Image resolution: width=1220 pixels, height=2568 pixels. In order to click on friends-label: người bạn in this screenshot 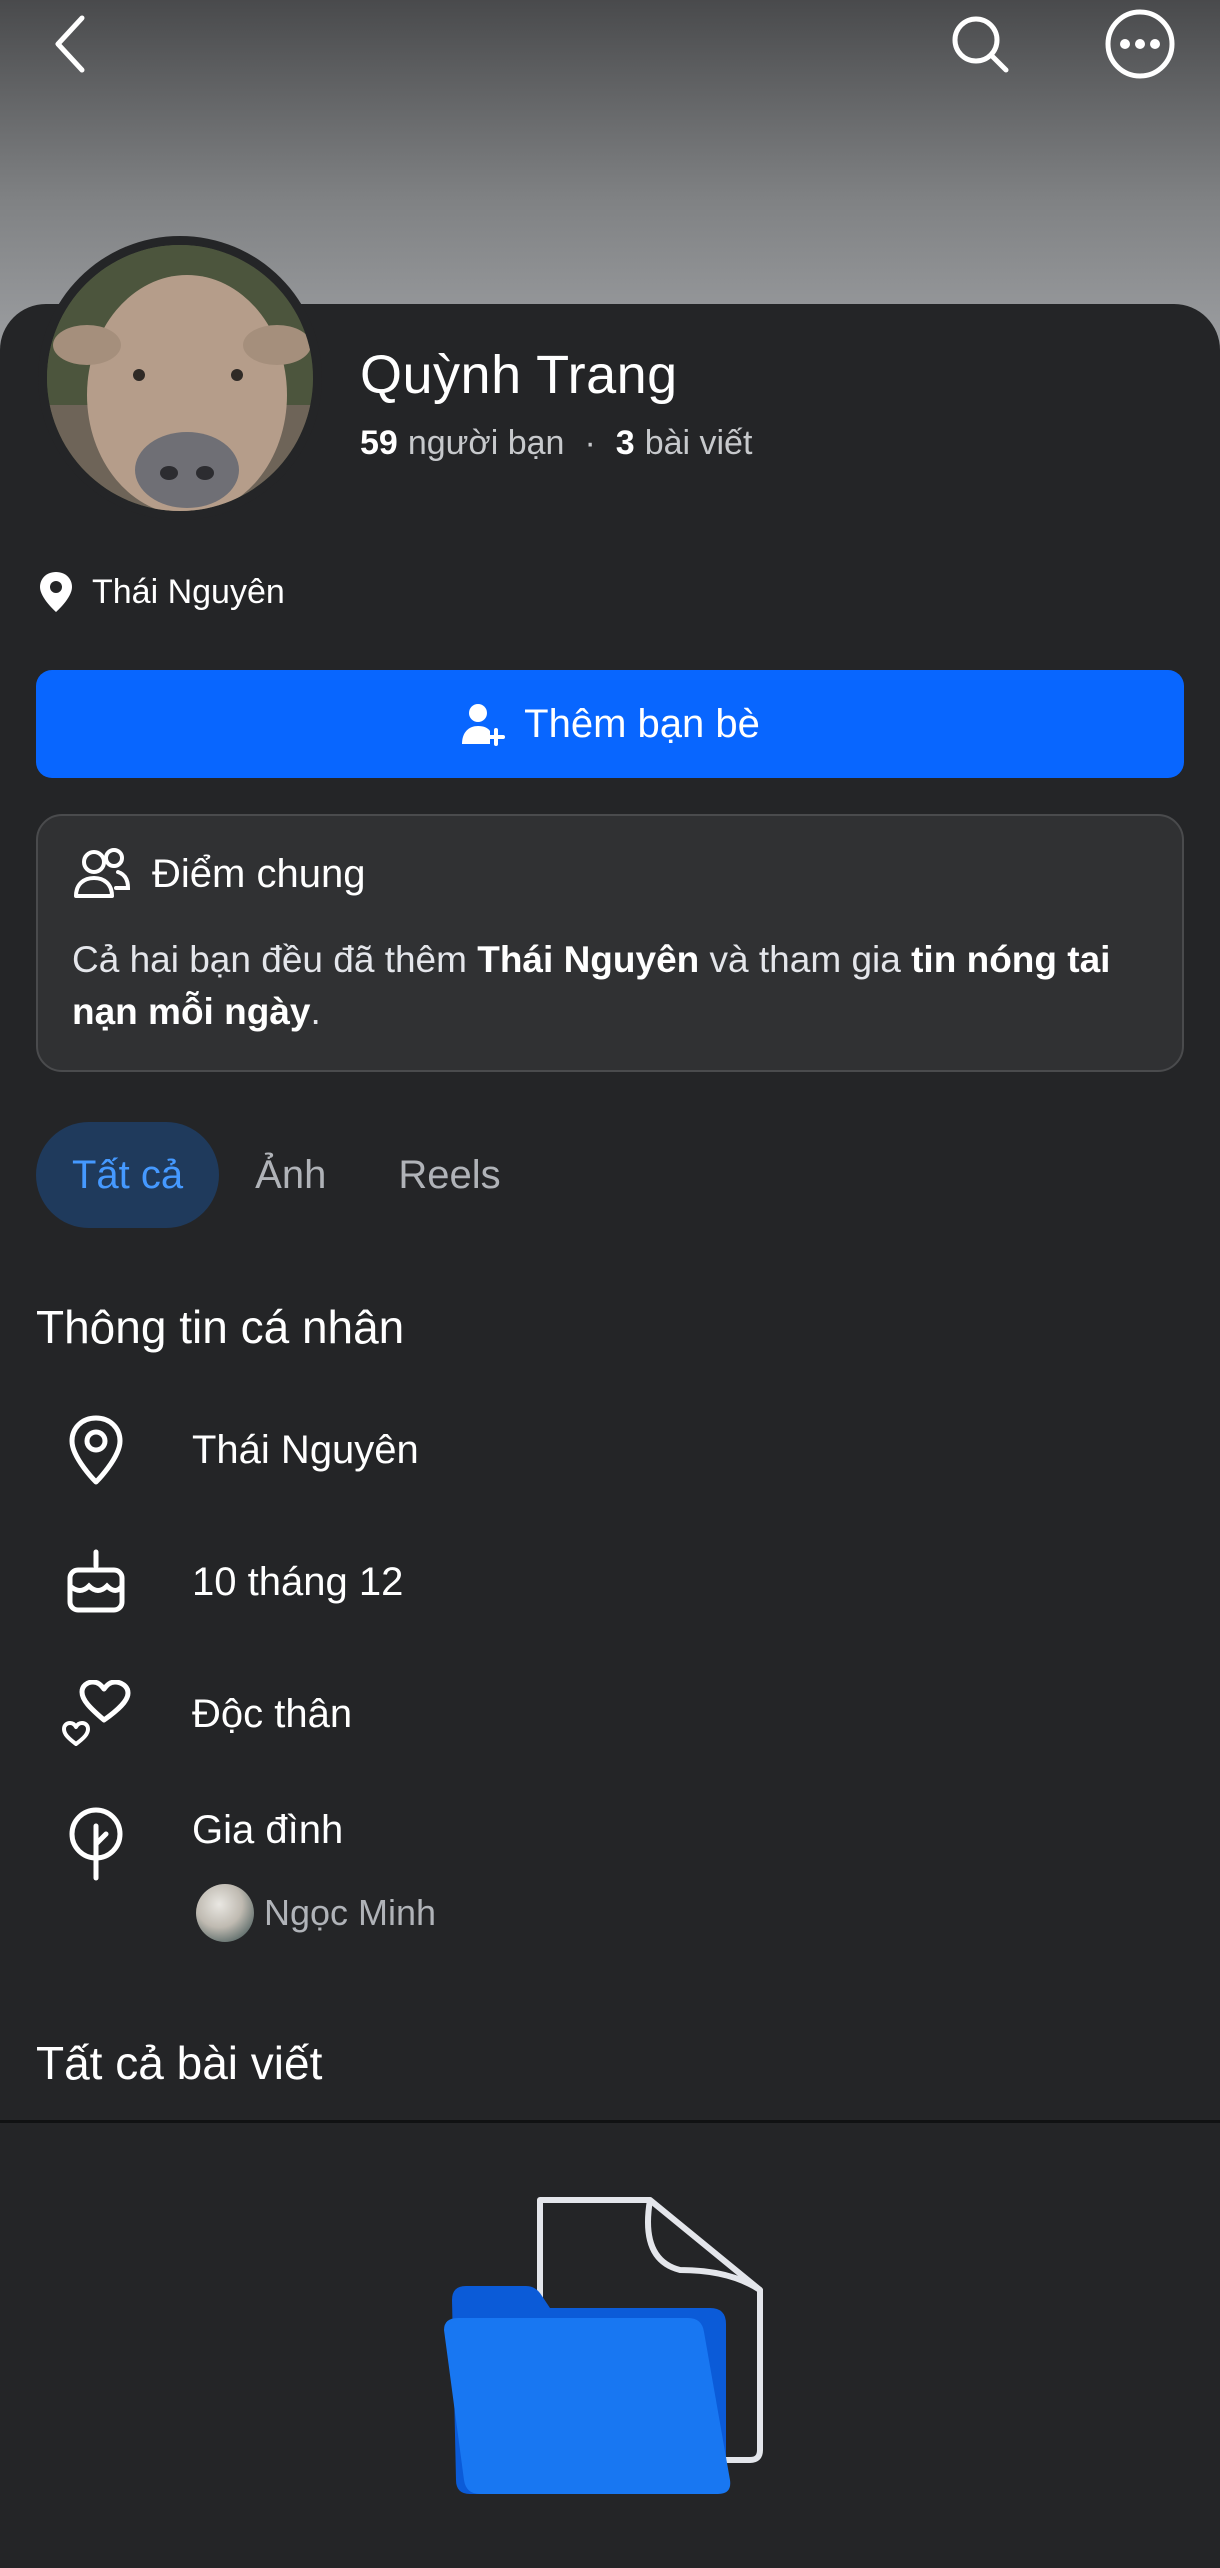, I will do `click(486, 443)`.